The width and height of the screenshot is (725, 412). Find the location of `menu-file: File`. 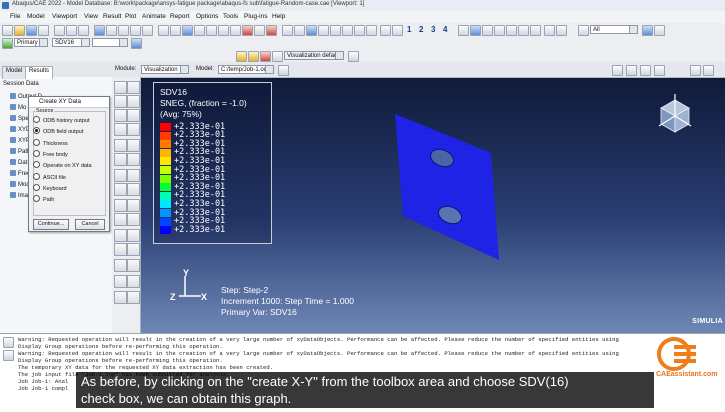

menu-file: File is located at coordinates (15, 16).